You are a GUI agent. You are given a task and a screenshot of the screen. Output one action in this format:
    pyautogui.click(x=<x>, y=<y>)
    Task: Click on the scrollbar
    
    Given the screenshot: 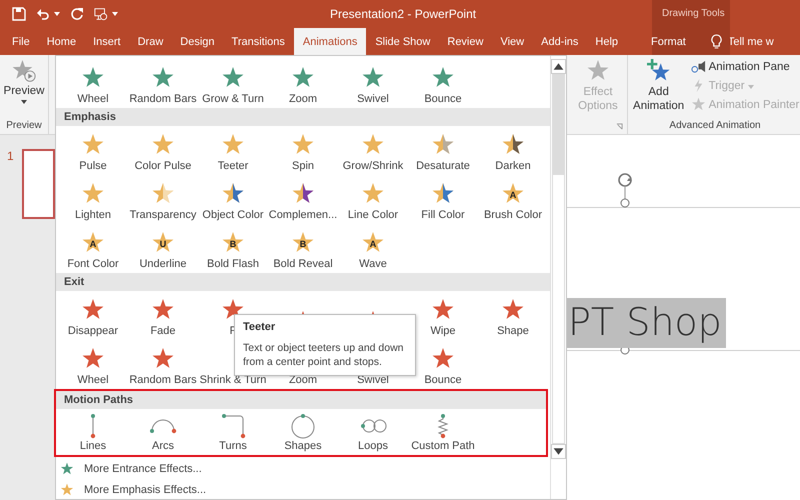 What is the action you would take?
    pyautogui.click(x=558, y=277)
    